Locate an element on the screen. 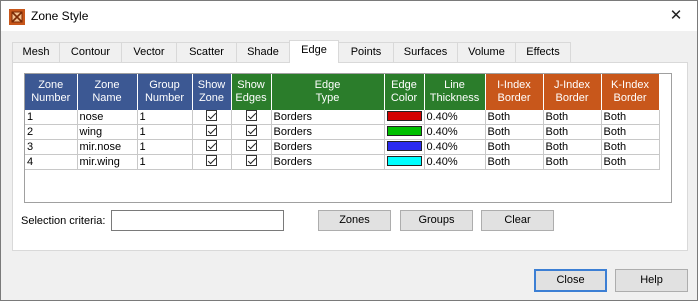 Image resolution: width=698 pixels, height=301 pixels. header-i-index-border: I-Index Border is located at coordinates (514, 92).